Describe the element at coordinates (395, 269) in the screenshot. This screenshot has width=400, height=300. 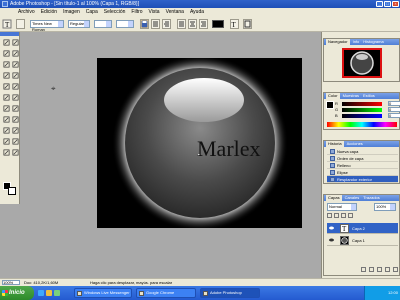
I see `trash-icon` at that location.